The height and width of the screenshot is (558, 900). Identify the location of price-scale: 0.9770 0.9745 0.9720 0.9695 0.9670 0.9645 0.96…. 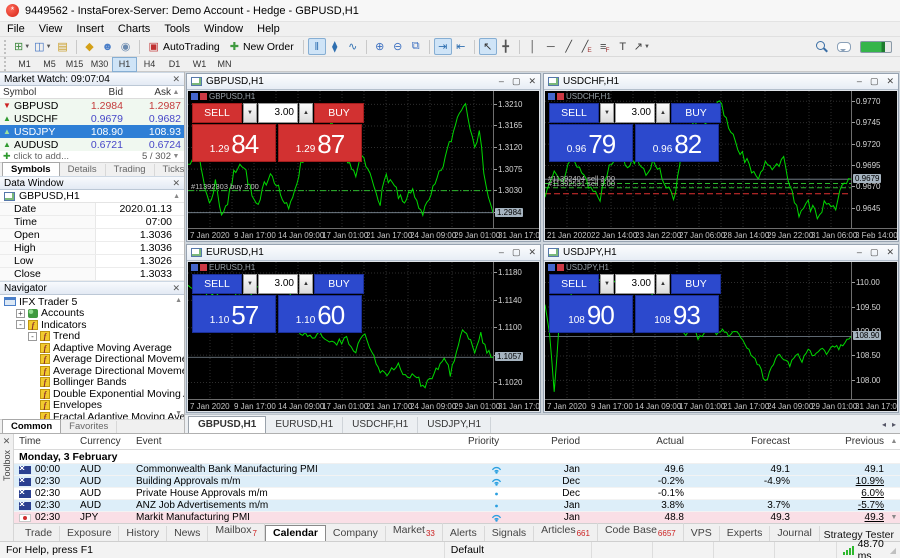
(874, 159).